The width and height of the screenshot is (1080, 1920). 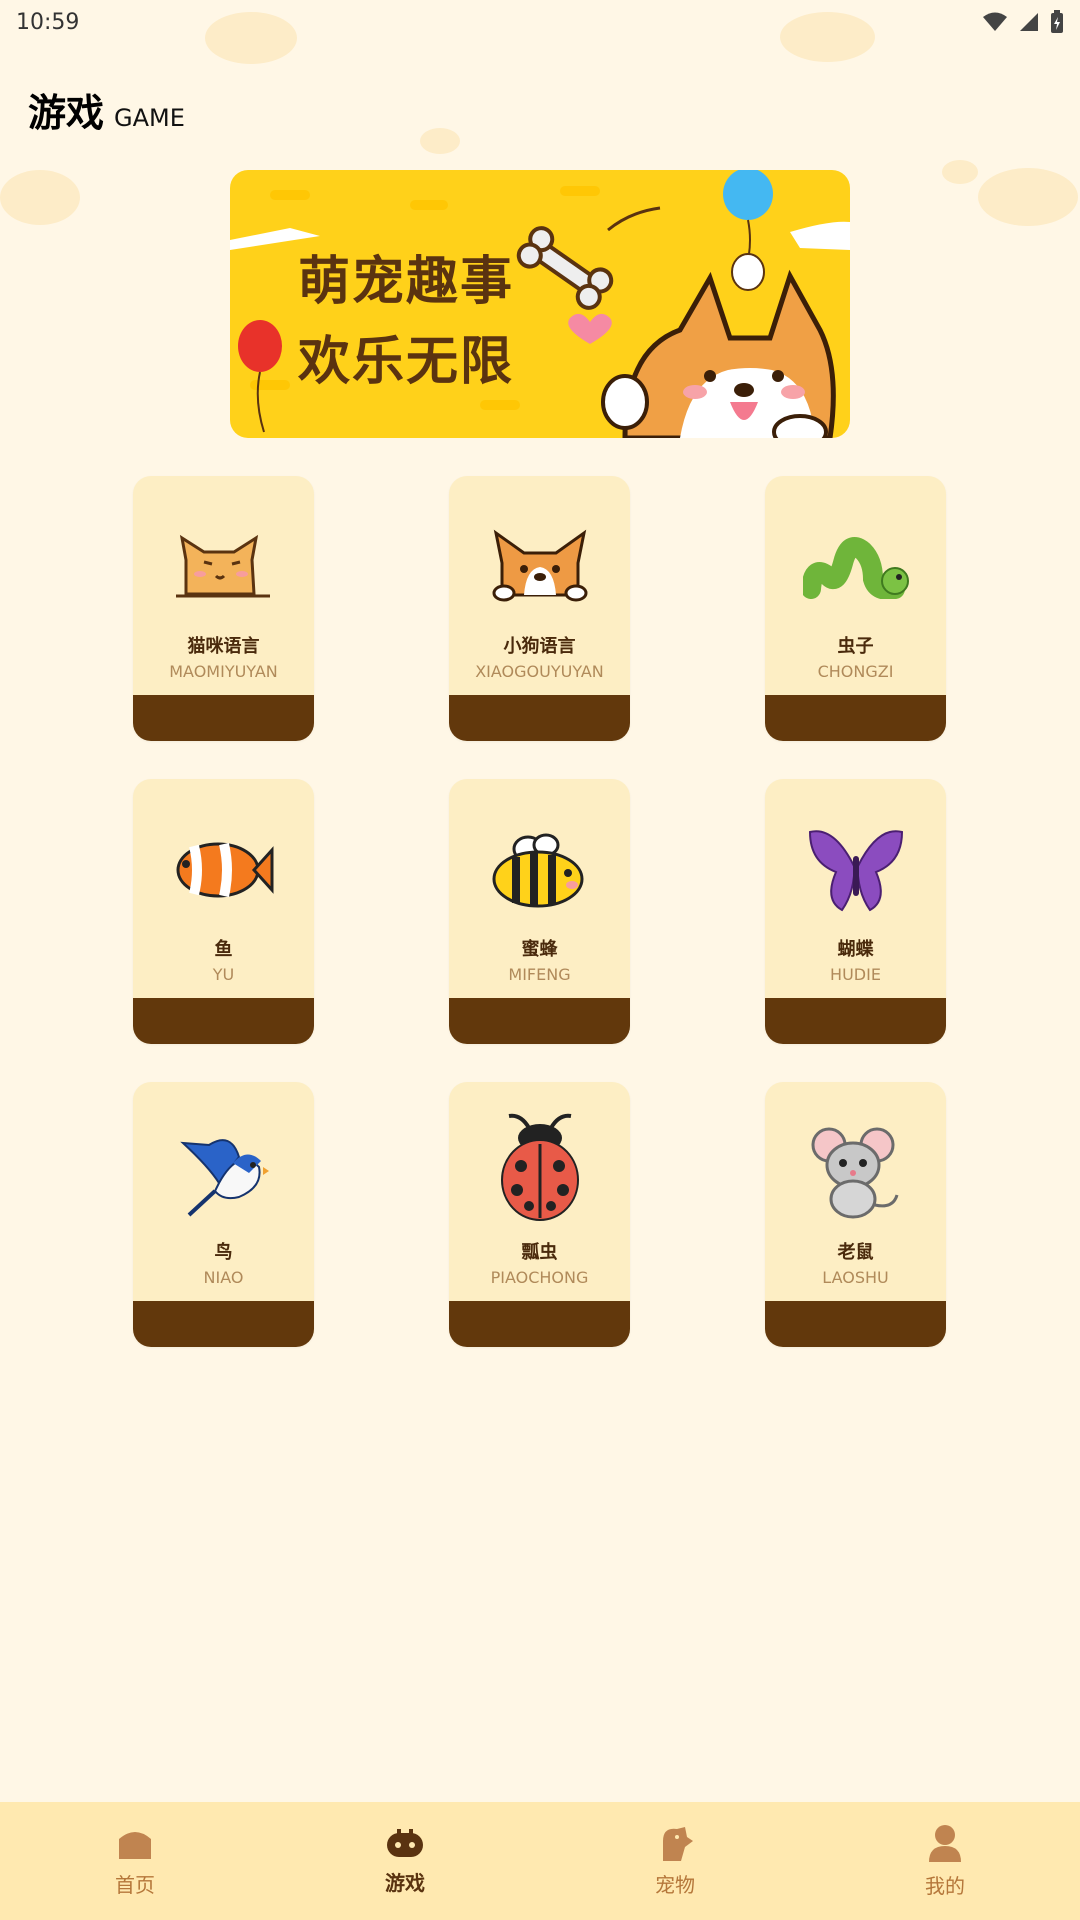 What do you see at coordinates (539, 671) in the screenshot?
I see `game-card-title-en: XIAOGOUYUYAN` at bounding box center [539, 671].